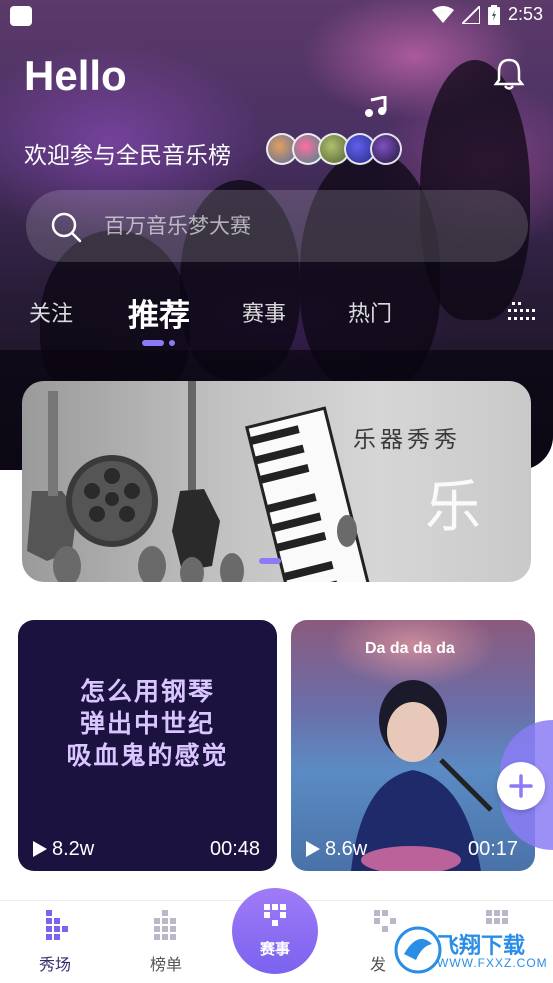  Describe the element at coordinates (523, 312) in the screenshot. I see `grid-menu-icon` at that location.